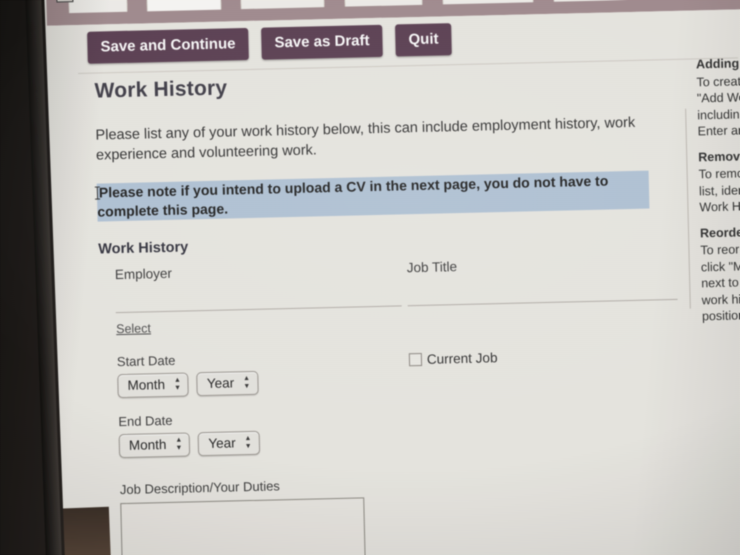  What do you see at coordinates (260, 383) in the screenshot?
I see `start-date-selects: Month ▲ ▼ Year ▲ ▼` at bounding box center [260, 383].